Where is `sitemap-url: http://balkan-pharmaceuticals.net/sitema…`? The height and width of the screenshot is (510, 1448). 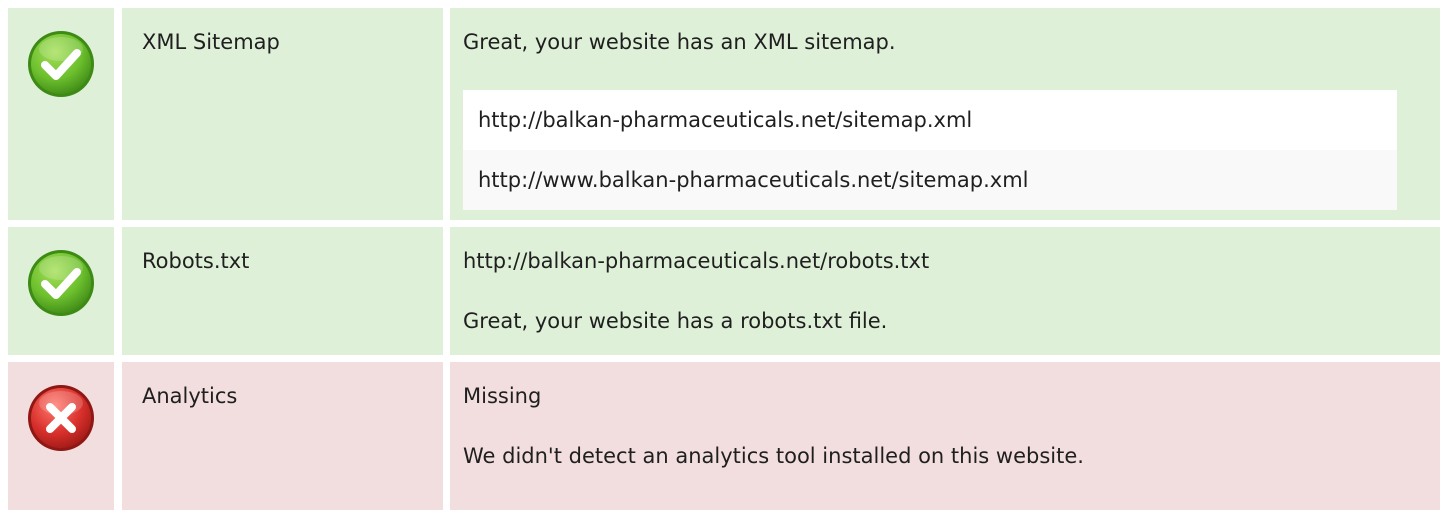 sitemap-url: http://balkan-pharmaceuticals.net/sitema… is located at coordinates (725, 120).